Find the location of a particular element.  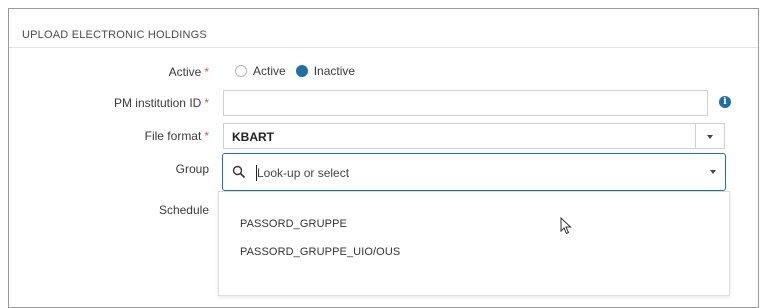

active-label: Active * is located at coordinates (189, 72).